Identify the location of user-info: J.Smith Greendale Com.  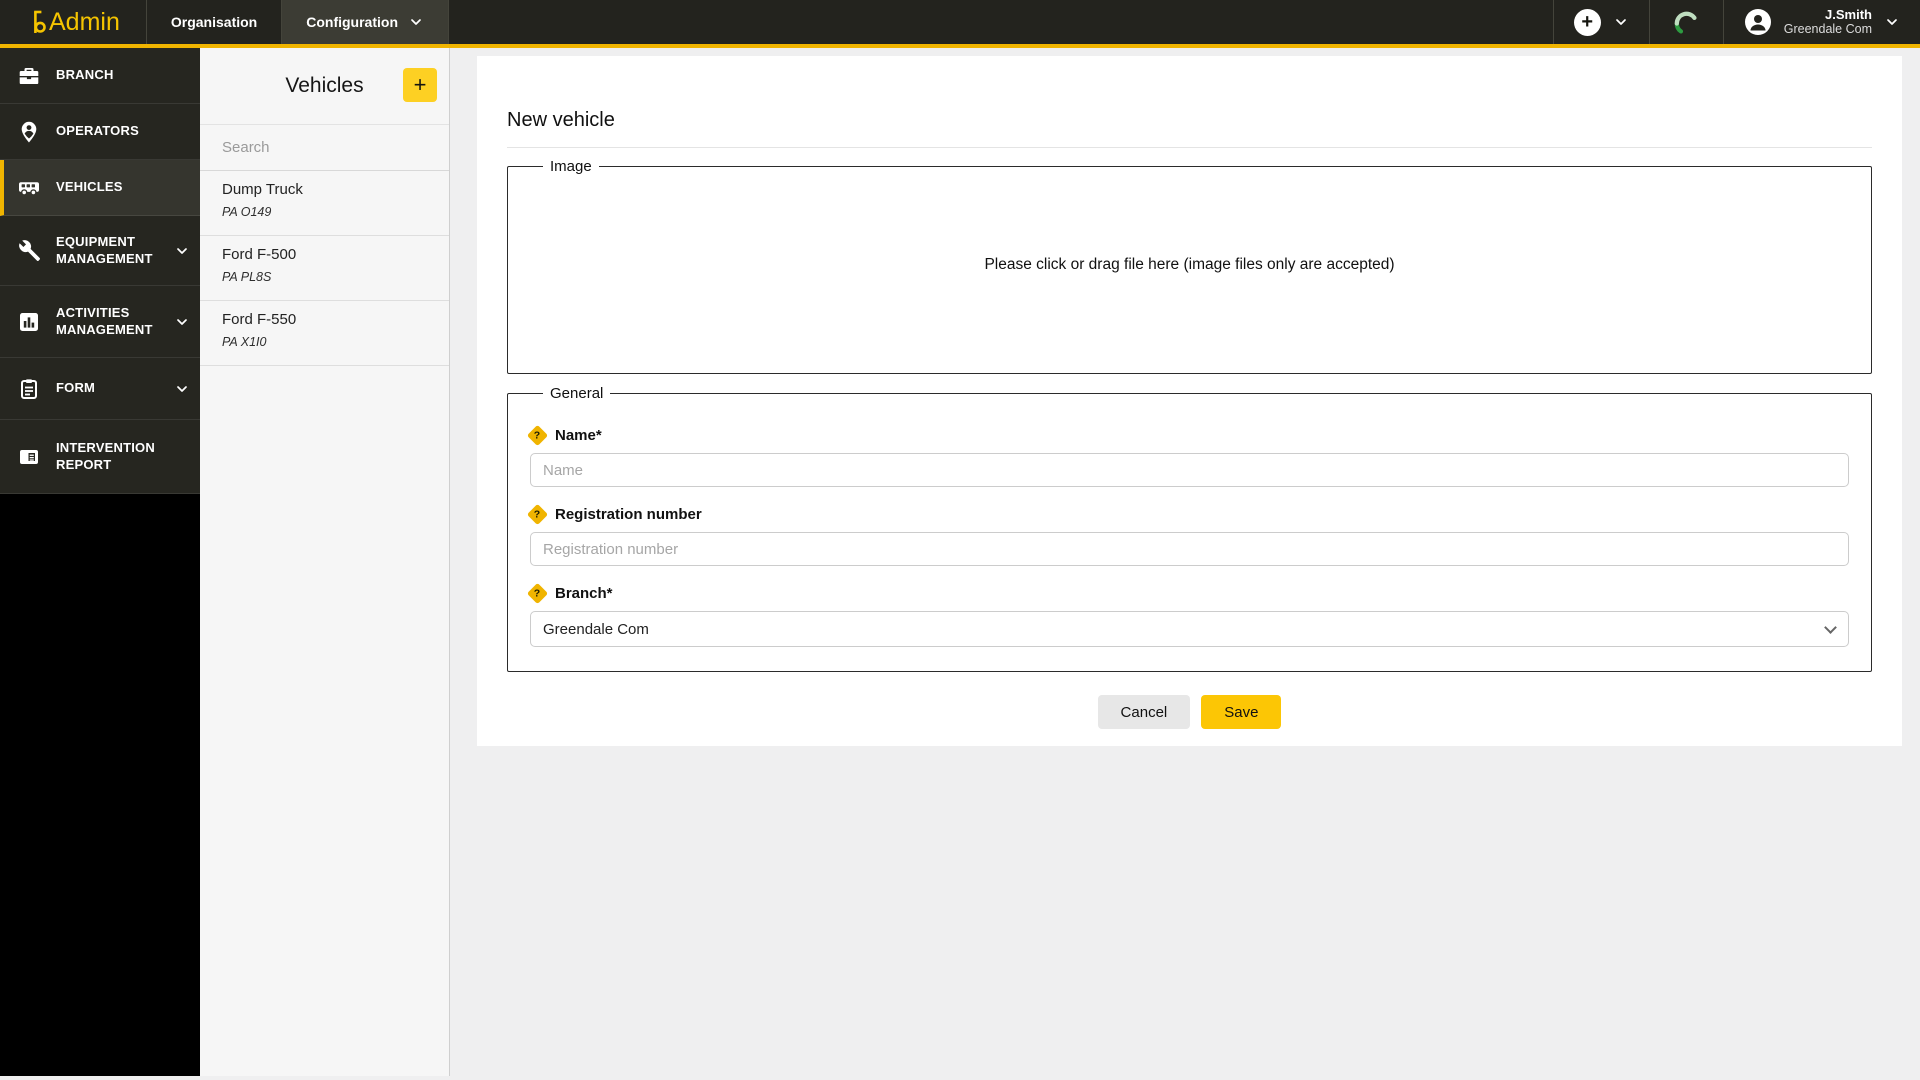
(1828, 22).